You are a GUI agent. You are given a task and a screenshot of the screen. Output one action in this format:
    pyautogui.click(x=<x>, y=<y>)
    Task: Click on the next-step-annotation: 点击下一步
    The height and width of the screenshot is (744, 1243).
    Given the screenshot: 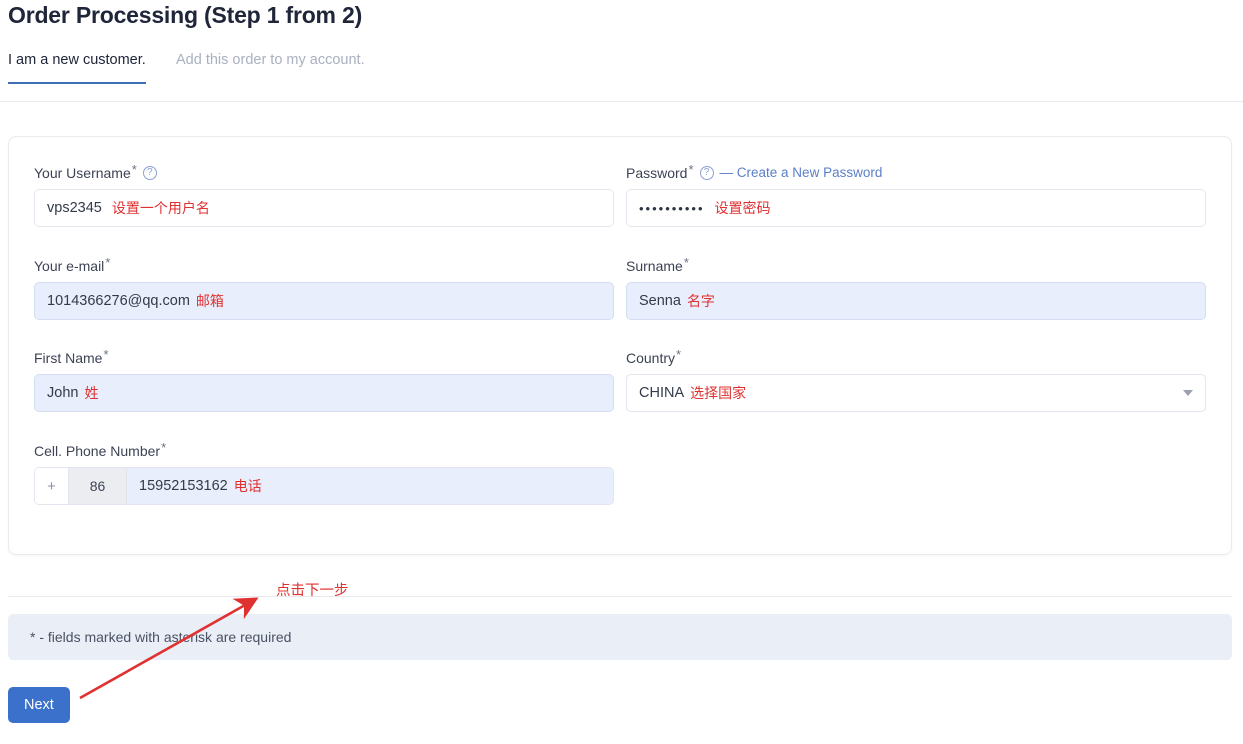 What is the action you would take?
    pyautogui.click(x=312, y=591)
    